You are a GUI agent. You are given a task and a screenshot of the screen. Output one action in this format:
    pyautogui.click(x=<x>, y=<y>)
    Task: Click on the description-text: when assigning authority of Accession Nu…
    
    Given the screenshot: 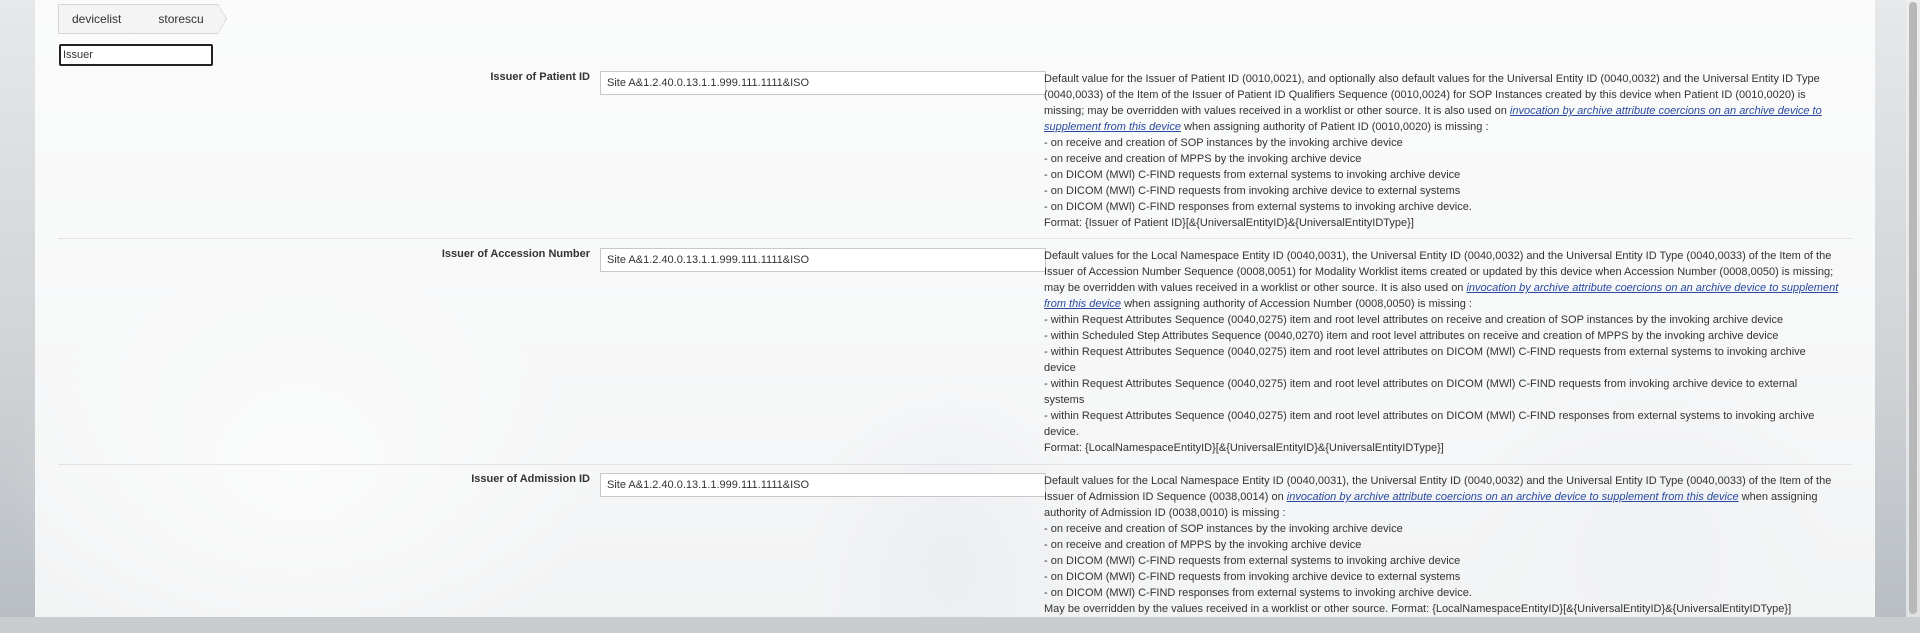 What is the action you would take?
    pyautogui.click(x=1296, y=304)
    